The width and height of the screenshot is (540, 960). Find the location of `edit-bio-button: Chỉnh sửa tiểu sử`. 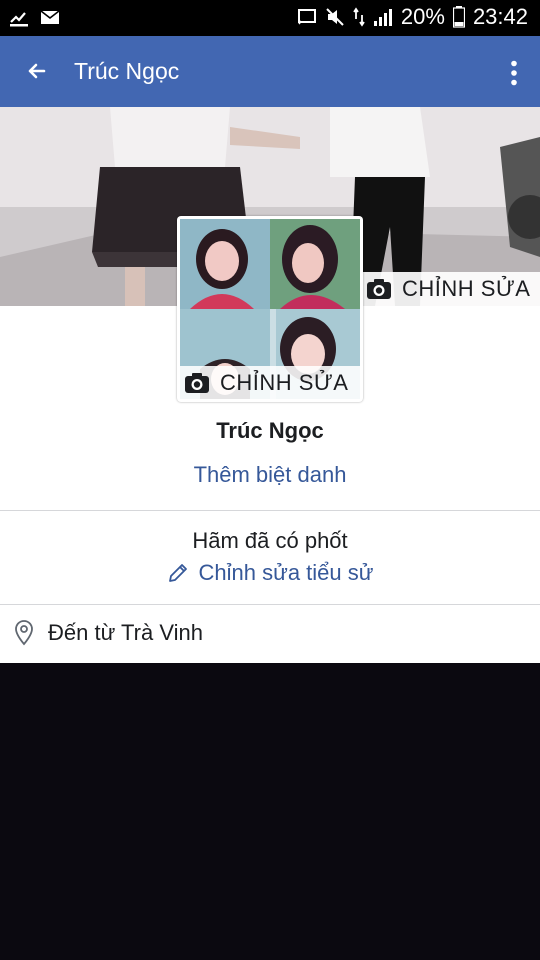

edit-bio-button: Chỉnh sửa tiểu sử is located at coordinates (270, 573).